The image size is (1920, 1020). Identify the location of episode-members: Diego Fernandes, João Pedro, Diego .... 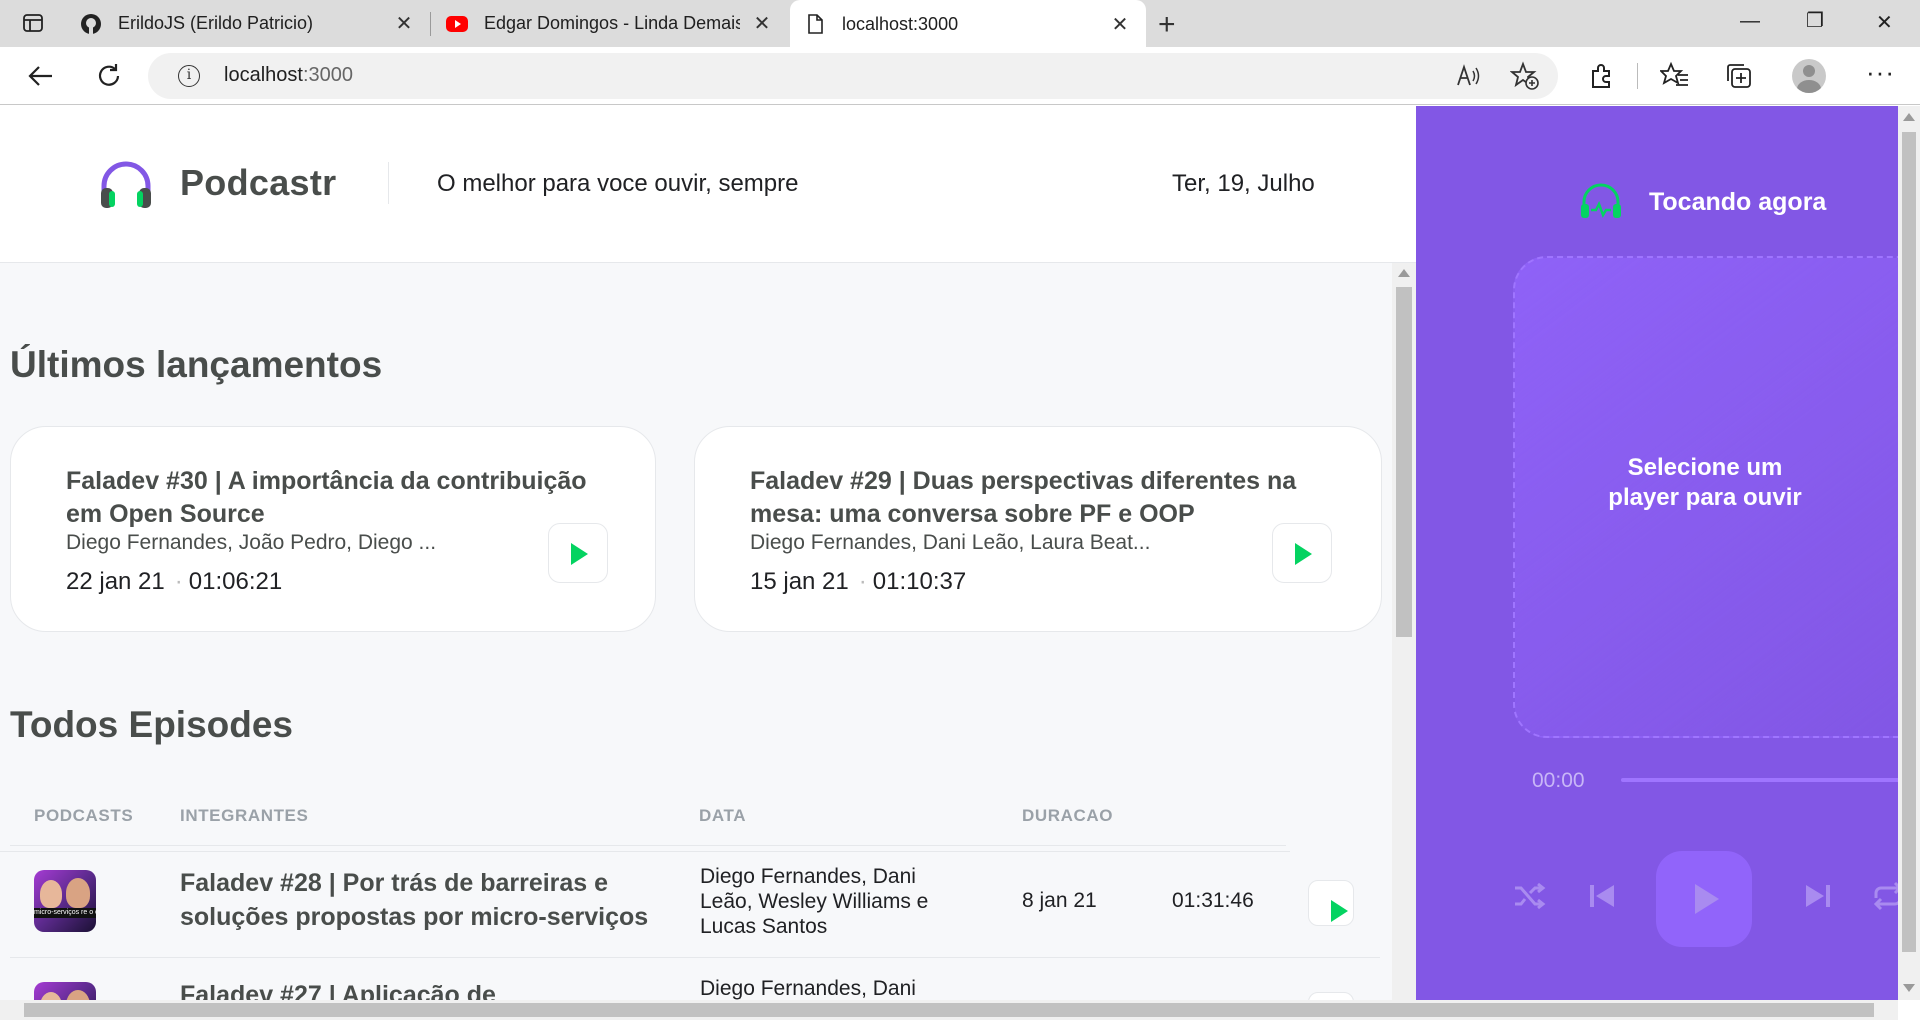
(251, 542).